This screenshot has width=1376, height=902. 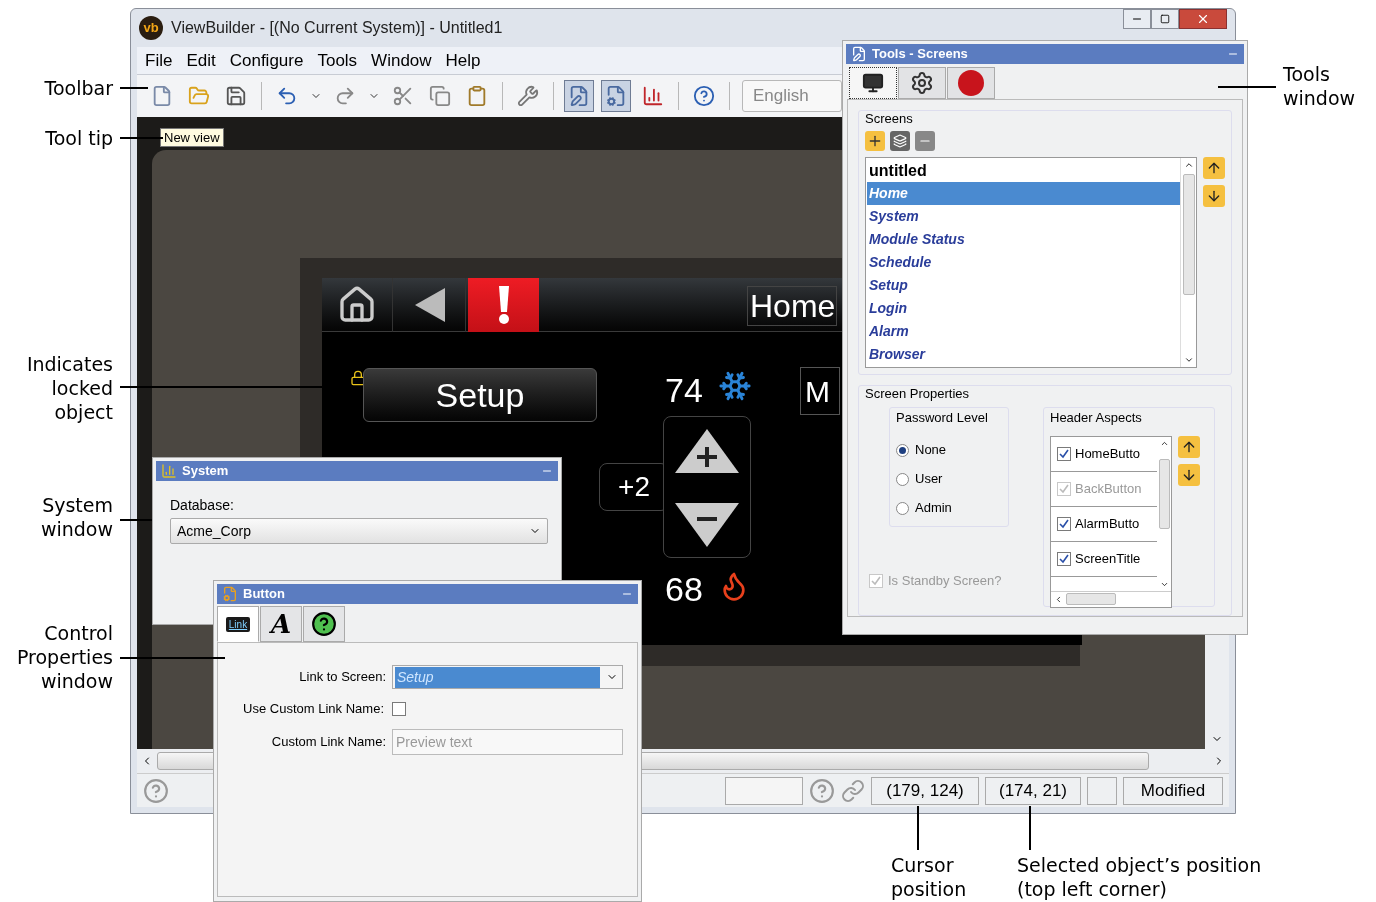 What do you see at coordinates (430, 305) in the screenshot?
I see `back-triangle-icon` at bounding box center [430, 305].